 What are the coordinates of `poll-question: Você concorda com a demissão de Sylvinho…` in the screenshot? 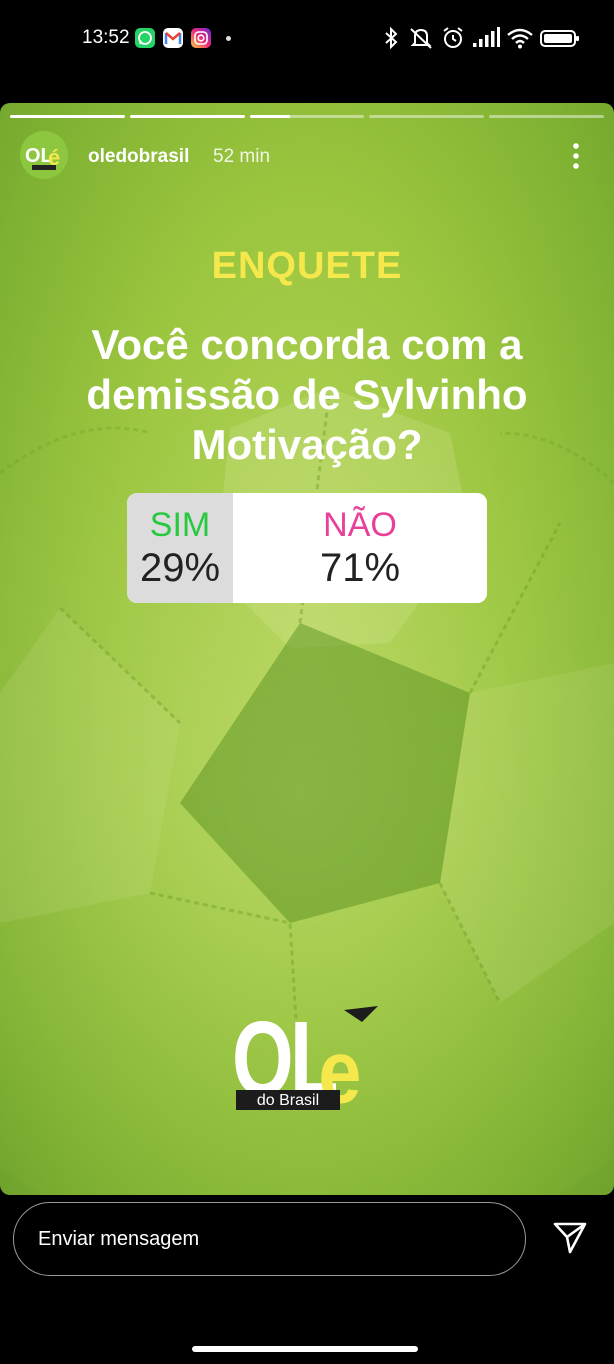 It's located at (307, 394).